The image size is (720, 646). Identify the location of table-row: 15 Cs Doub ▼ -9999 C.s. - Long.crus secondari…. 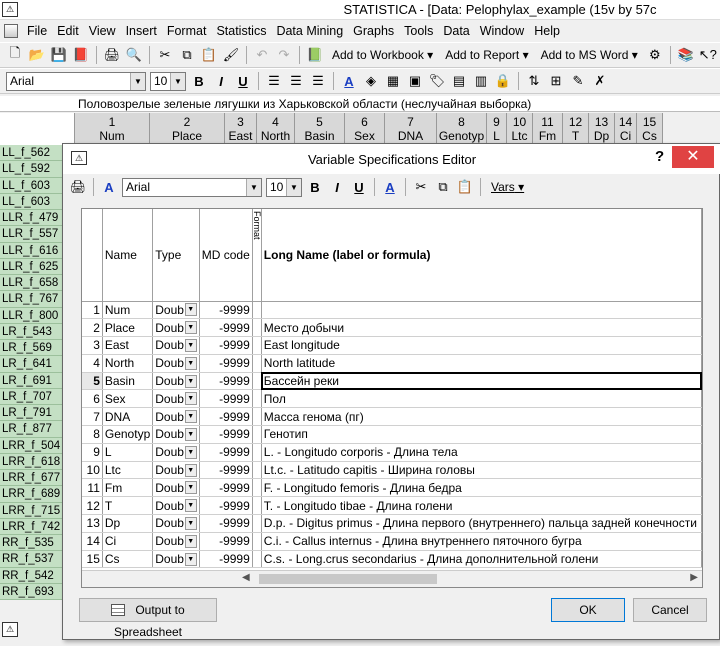
(392, 559).